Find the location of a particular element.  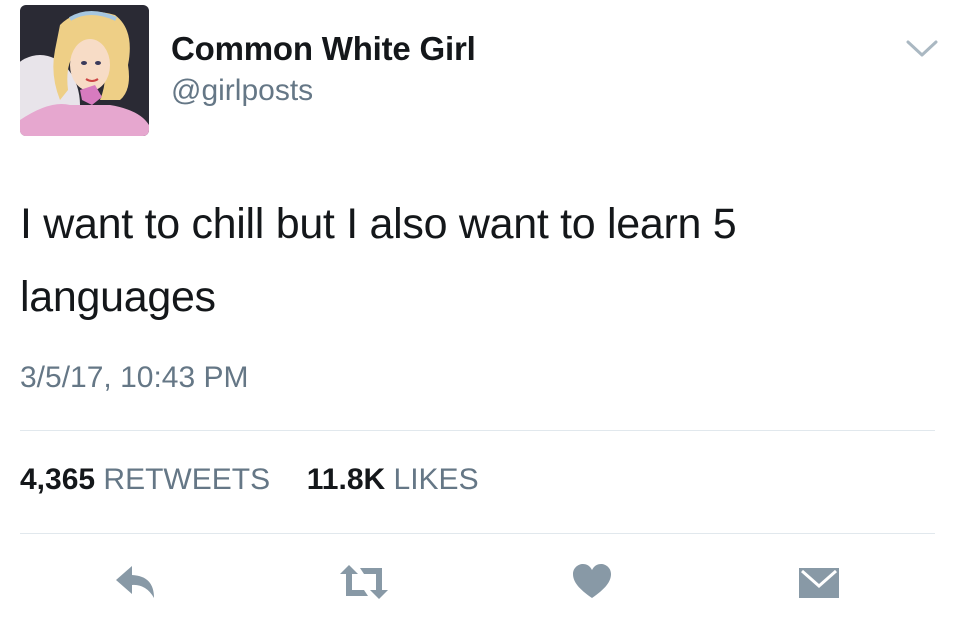

retweet-icon is located at coordinates (364, 582).